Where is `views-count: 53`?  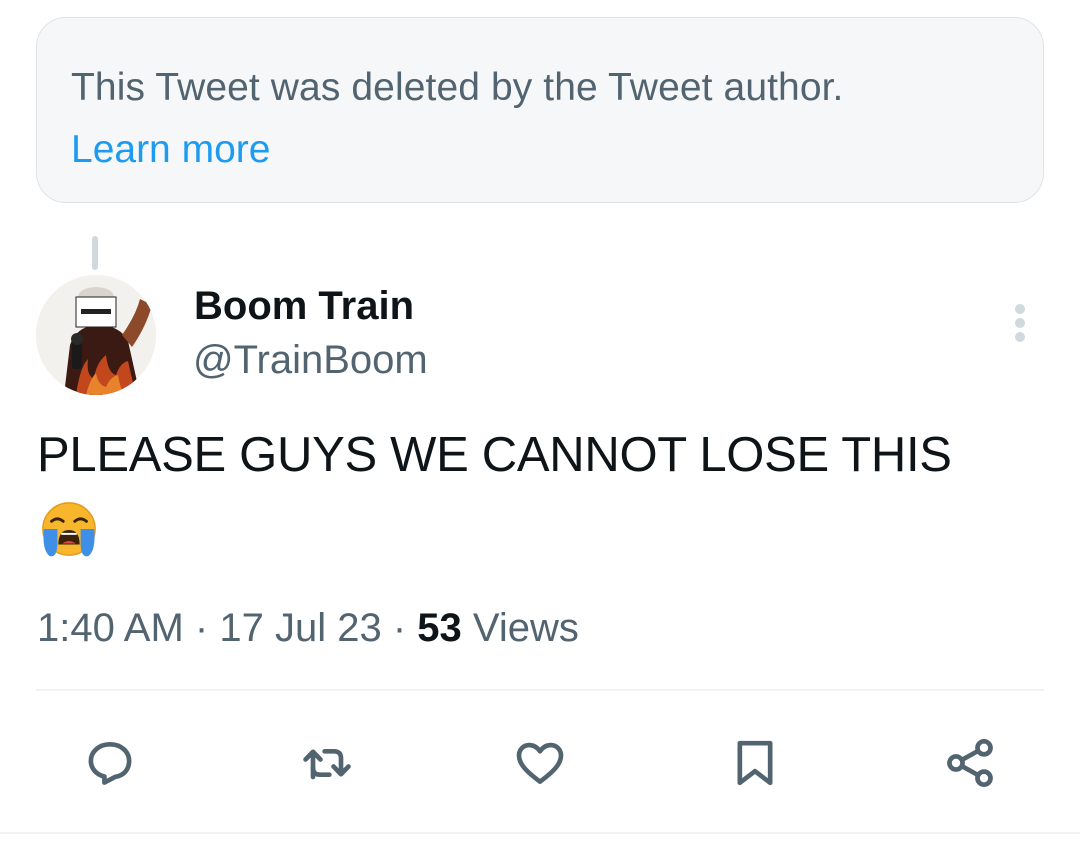
views-count: 53 is located at coordinates (439, 628).